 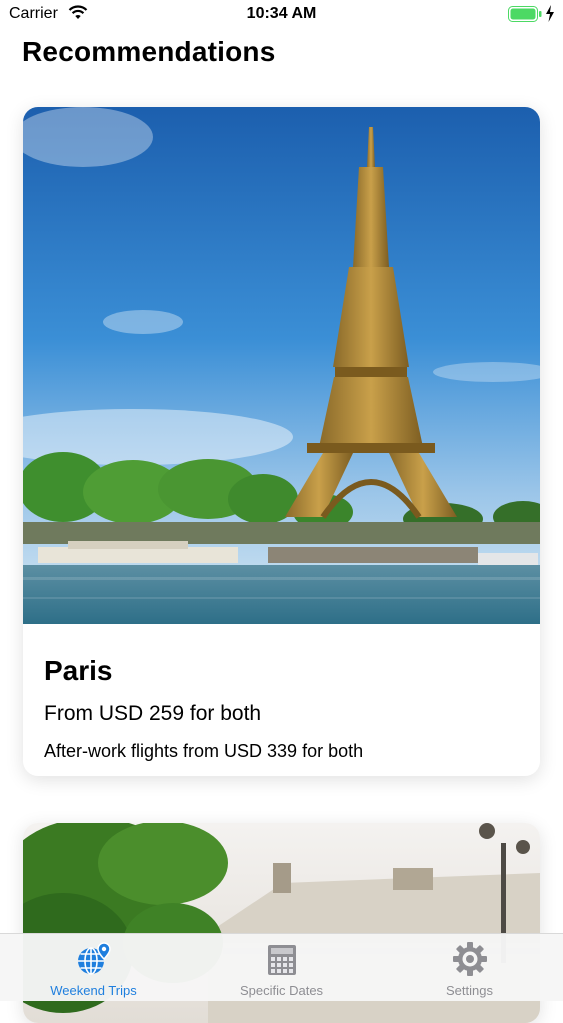 I want to click on tab-label: Settings, so click(x=469, y=990).